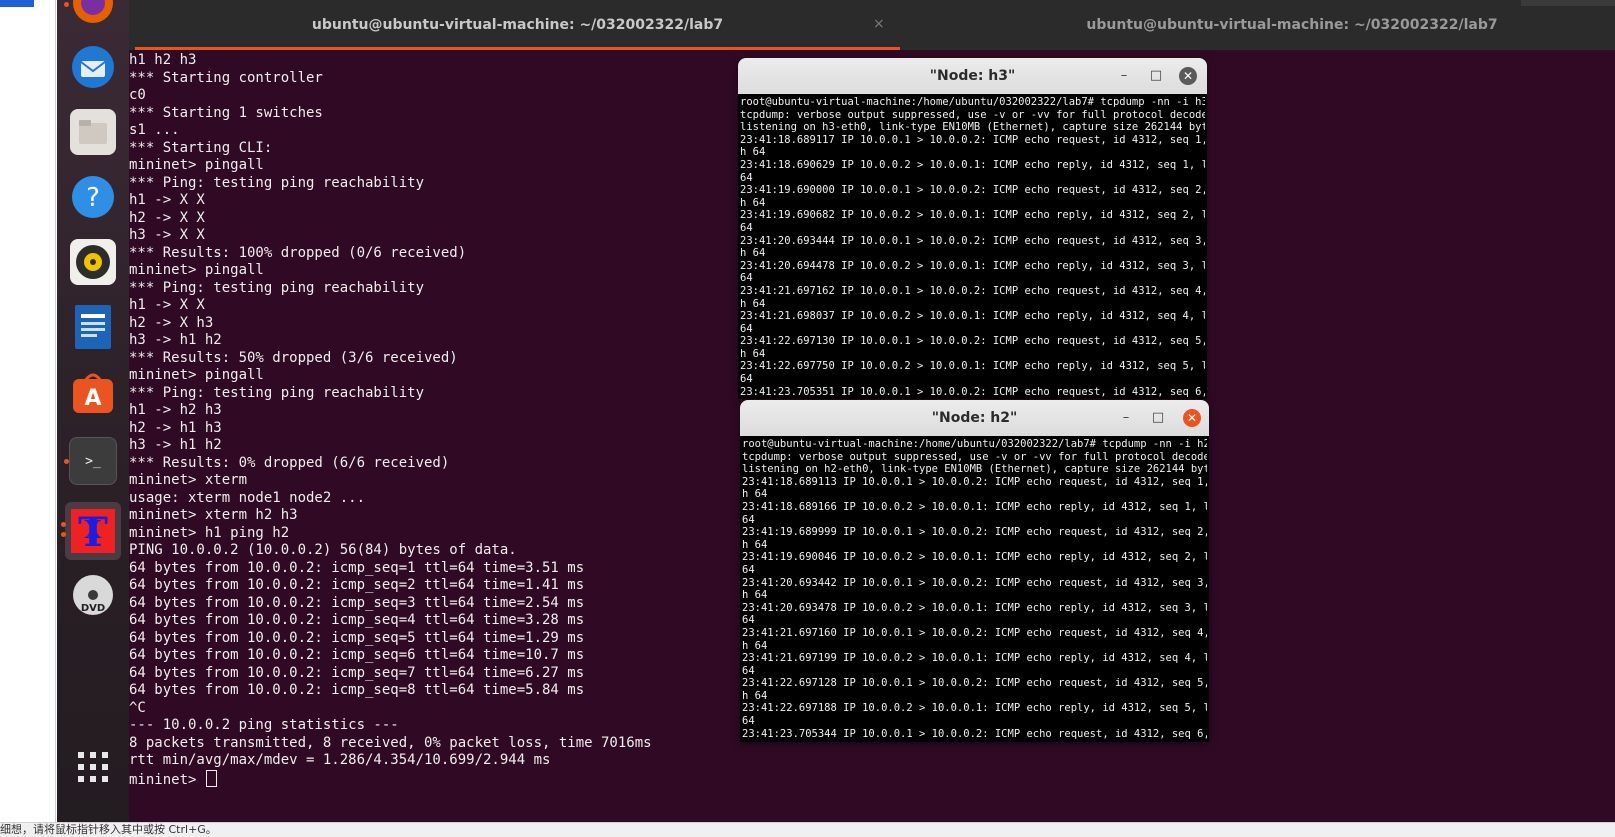 The height and width of the screenshot is (837, 1615). Describe the element at coordinates (213, 515) in the screenshot. I see `terminal-line: mininet> xterm h2 h3` at that location.